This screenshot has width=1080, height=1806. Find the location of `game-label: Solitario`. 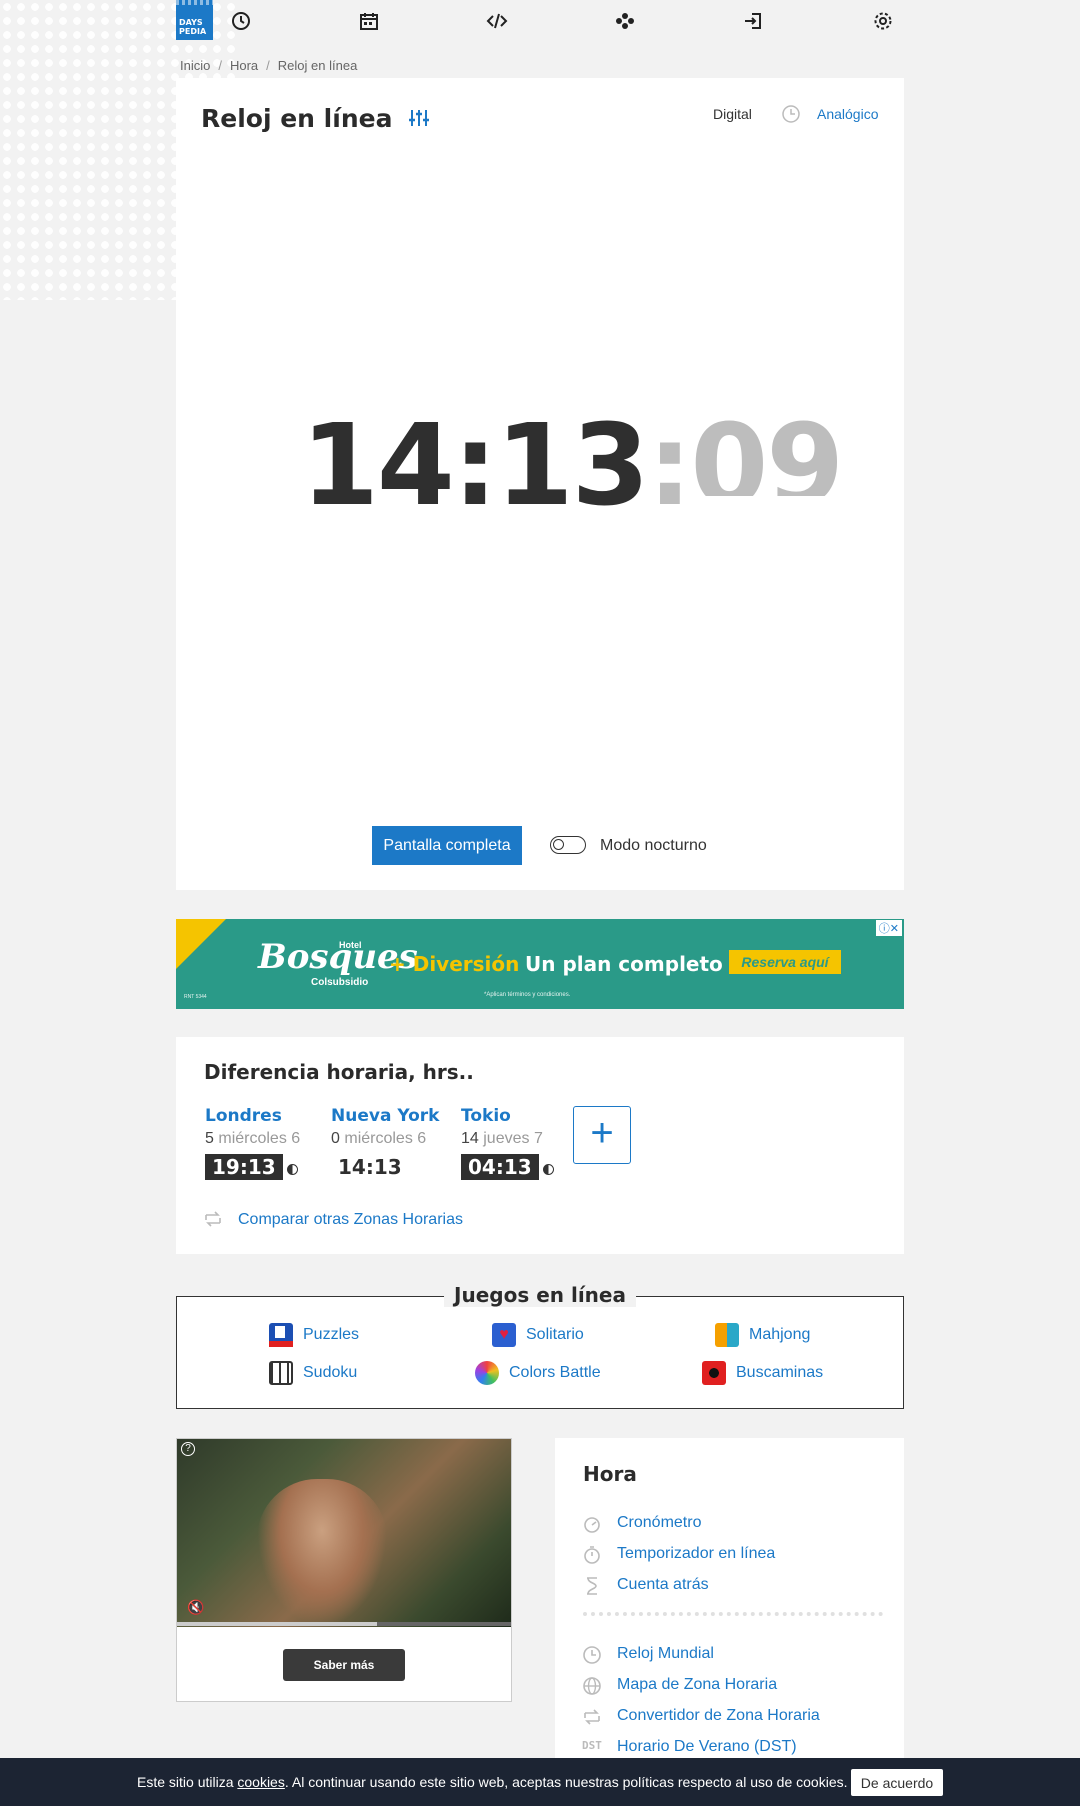

game-label: Solitario is located at coordinates (555, 1334).